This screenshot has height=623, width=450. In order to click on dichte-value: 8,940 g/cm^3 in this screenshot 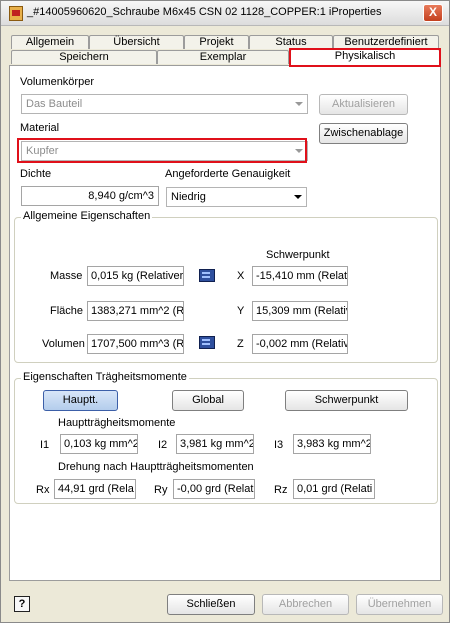, I will do `click(121, 196)`.